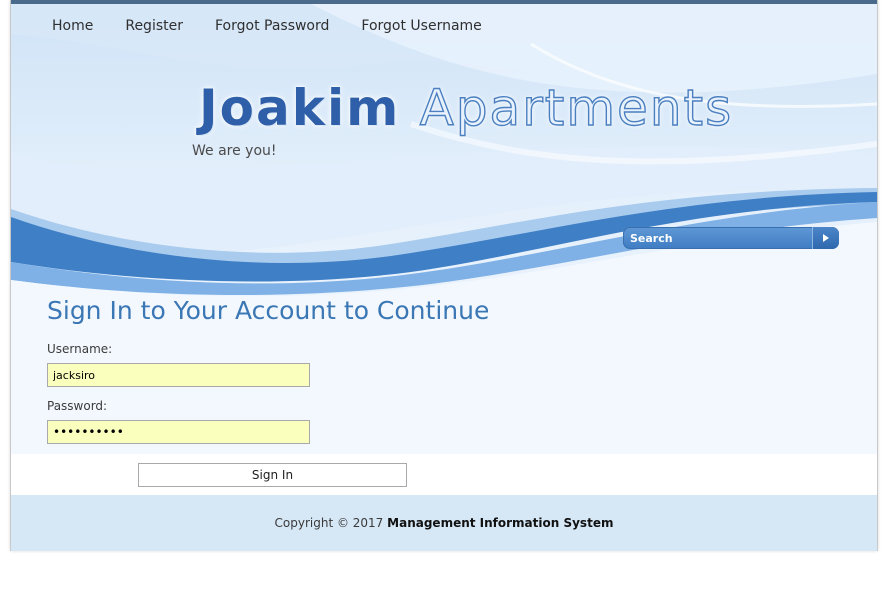 Image resolution: width=889 pixels, height=604 pixels. Describe the element at coordinates (500, 523) in the screenshot. I see `footer-org-name: Management Information System` at that location.